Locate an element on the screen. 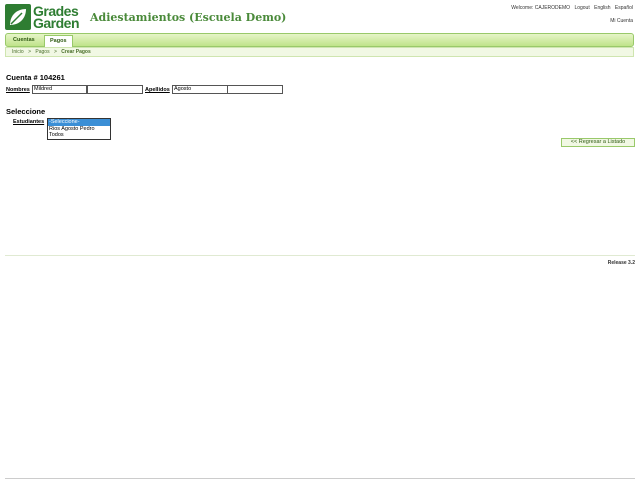 The height and width of the screenshot is (480, 640). school-title: Adiestamientos (Escuela Demo) is located at coordinates (188, 17).